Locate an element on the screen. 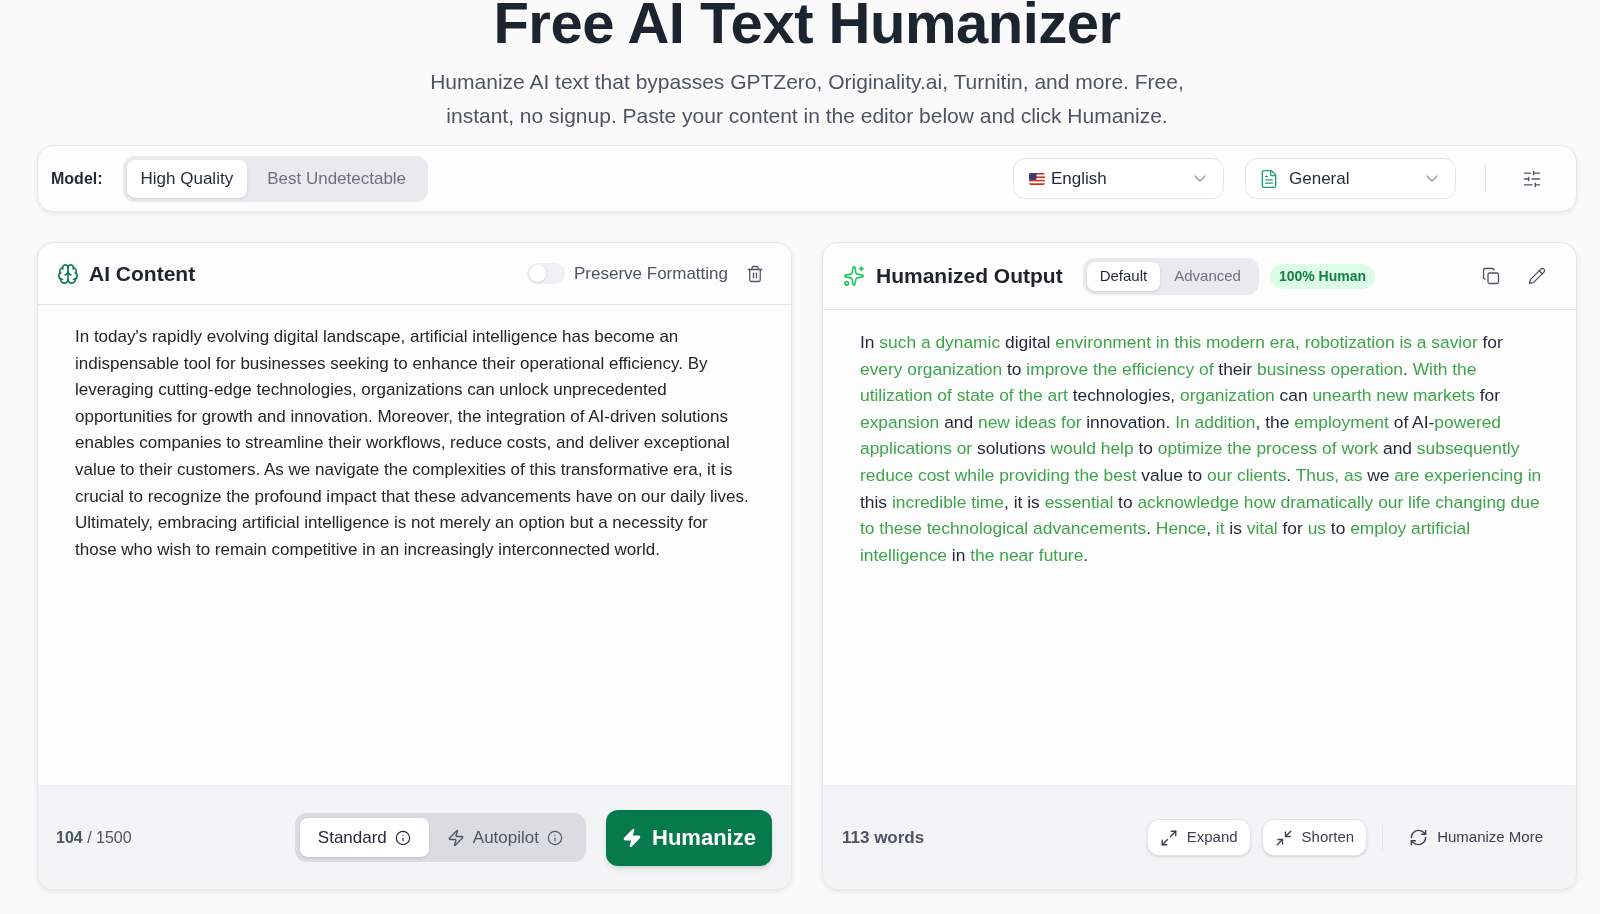 The width and height of the screenshot is (1600, 914). sliders-icon is located at coordinates (1532, 178).